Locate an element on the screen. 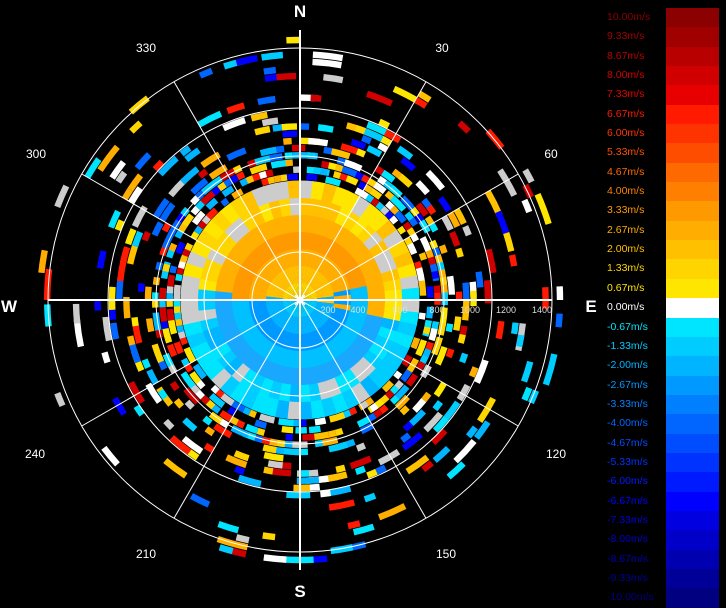 The width and height of the screenshot is (726, 608). legend-row: -7.33m/s is located at coordinates (662, 520).